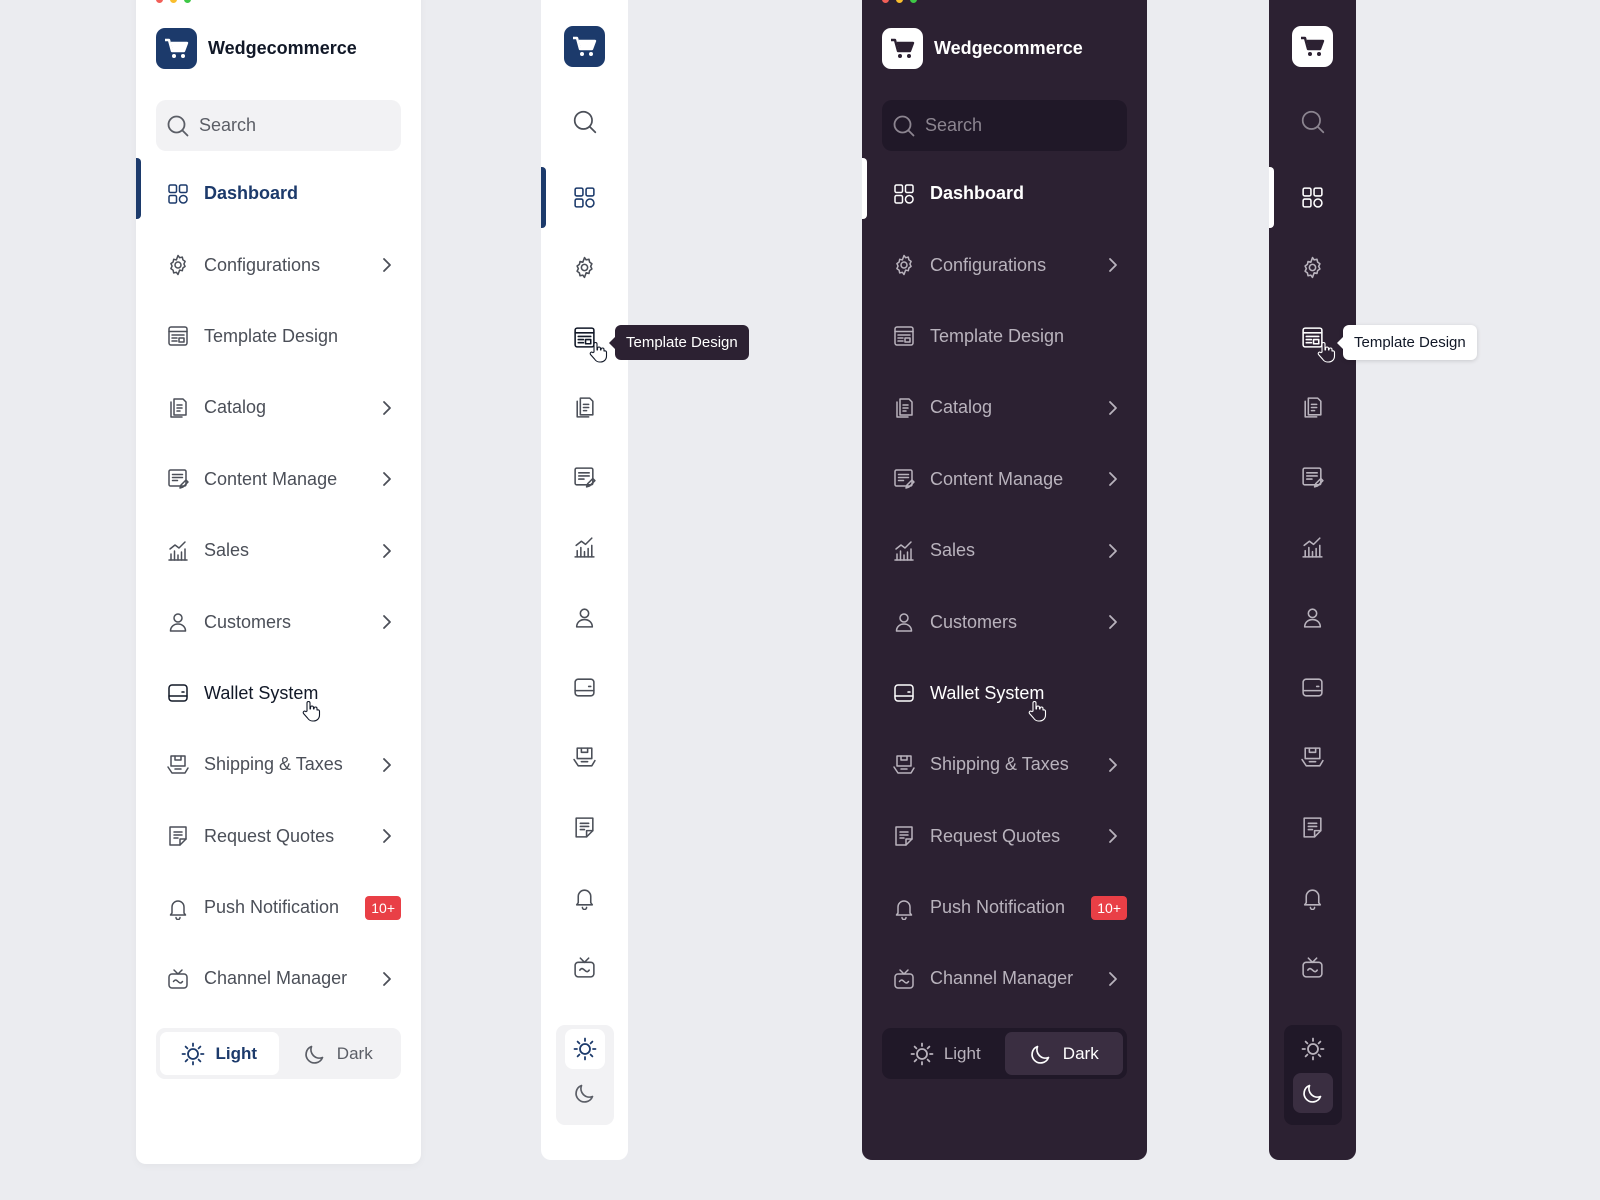 The height and width of the screenshot is (1200, 1600). I want to click on theme-dark-label: Dark, so click(354, 1053).